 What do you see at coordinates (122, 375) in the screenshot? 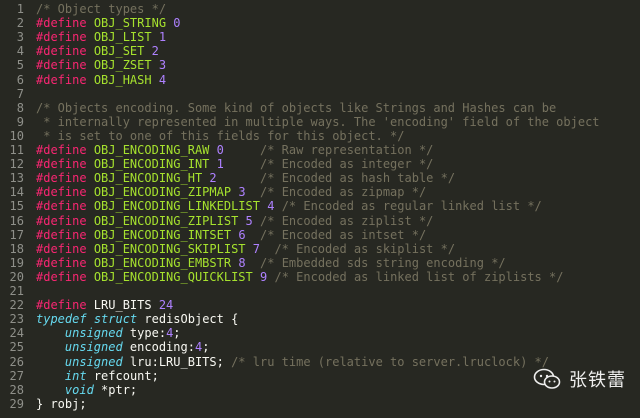
I see `code-token: refcount;` at bounding box center [122, 375].